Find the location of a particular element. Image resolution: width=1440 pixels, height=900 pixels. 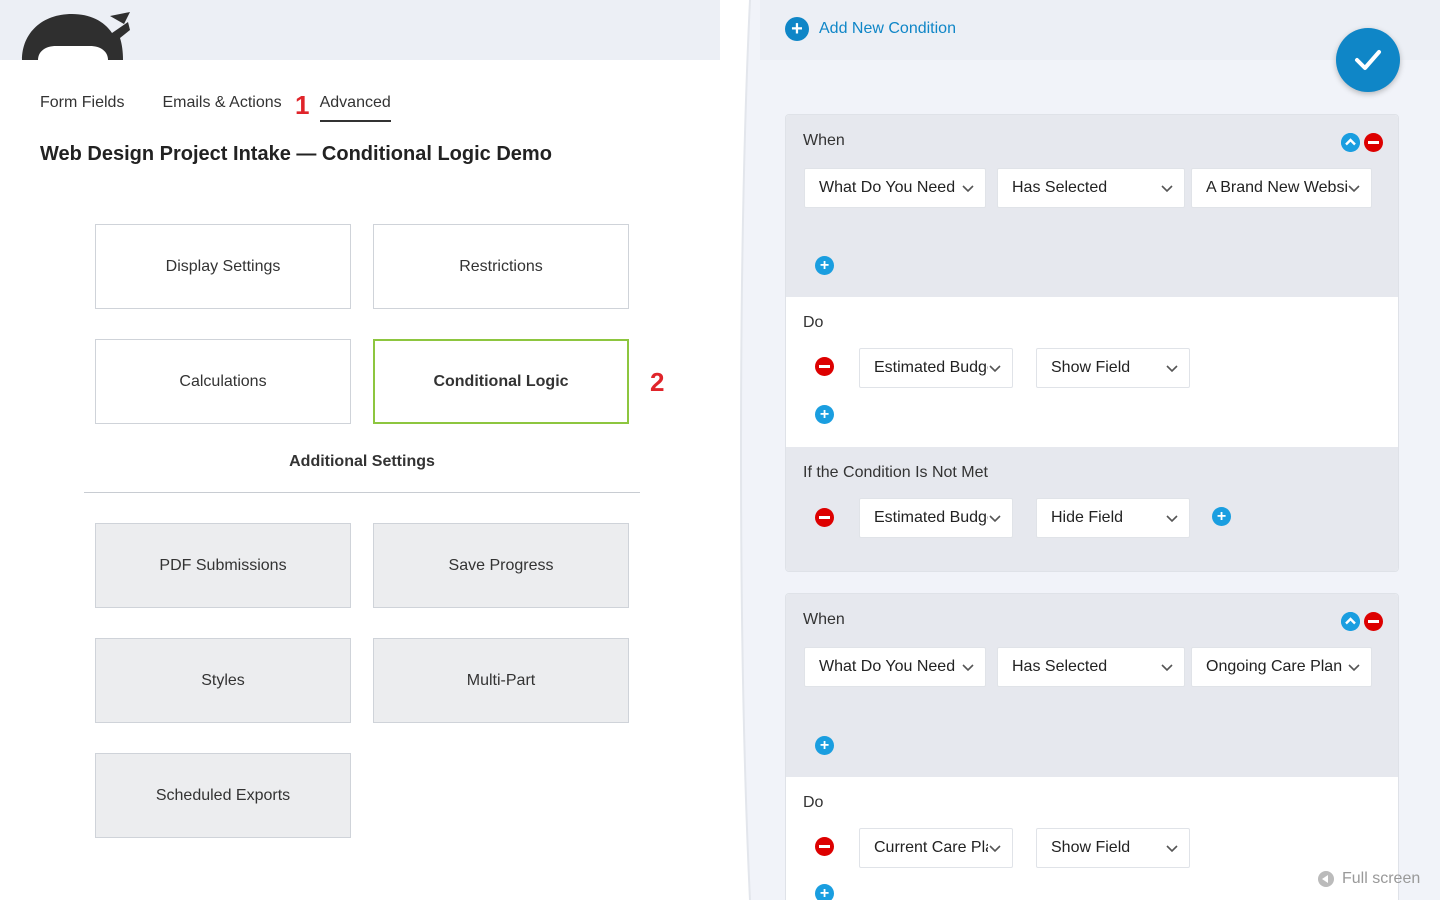

save-progress-card: Save Progress is located at coordinates (501, 565).